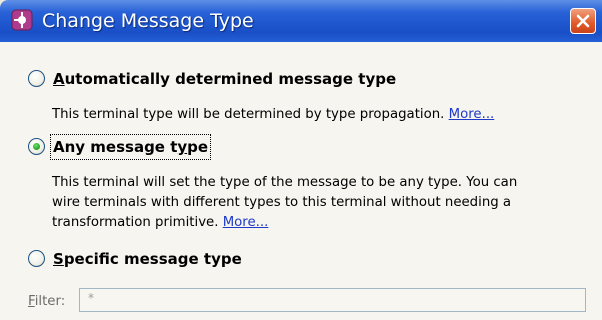 The image size is (602, 320). Describe the element at coordinates (148, 21) in the screenshot. I see `window-title: Change Message Type` at that location.